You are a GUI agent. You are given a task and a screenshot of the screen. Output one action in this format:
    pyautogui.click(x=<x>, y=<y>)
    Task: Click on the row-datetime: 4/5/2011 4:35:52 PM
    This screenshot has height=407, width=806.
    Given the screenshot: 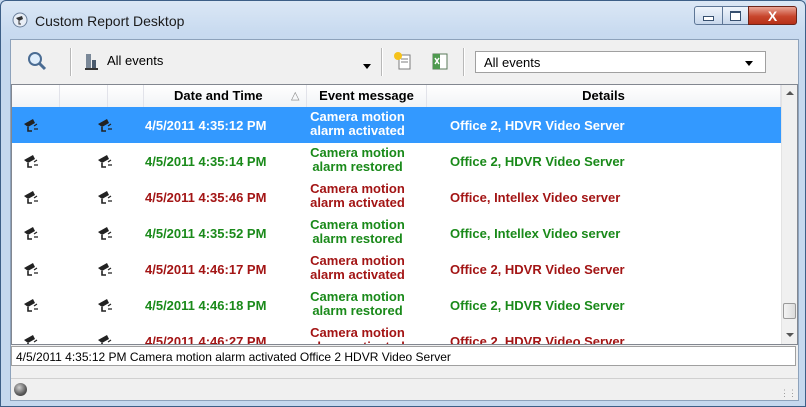 What is the action you would take?
    pyautogui.click(x=206, y=233)
    